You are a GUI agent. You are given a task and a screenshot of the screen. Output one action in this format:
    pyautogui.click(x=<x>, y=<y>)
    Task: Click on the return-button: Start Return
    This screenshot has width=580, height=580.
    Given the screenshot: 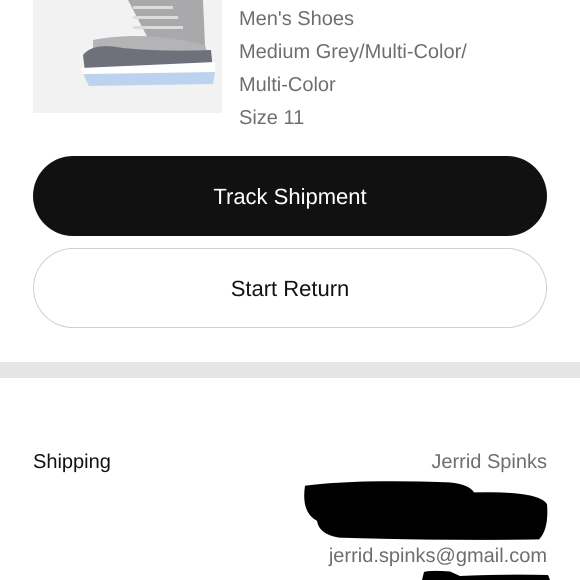 What is the action you would take?
    pyautogui.click(x=290, y=288)
    